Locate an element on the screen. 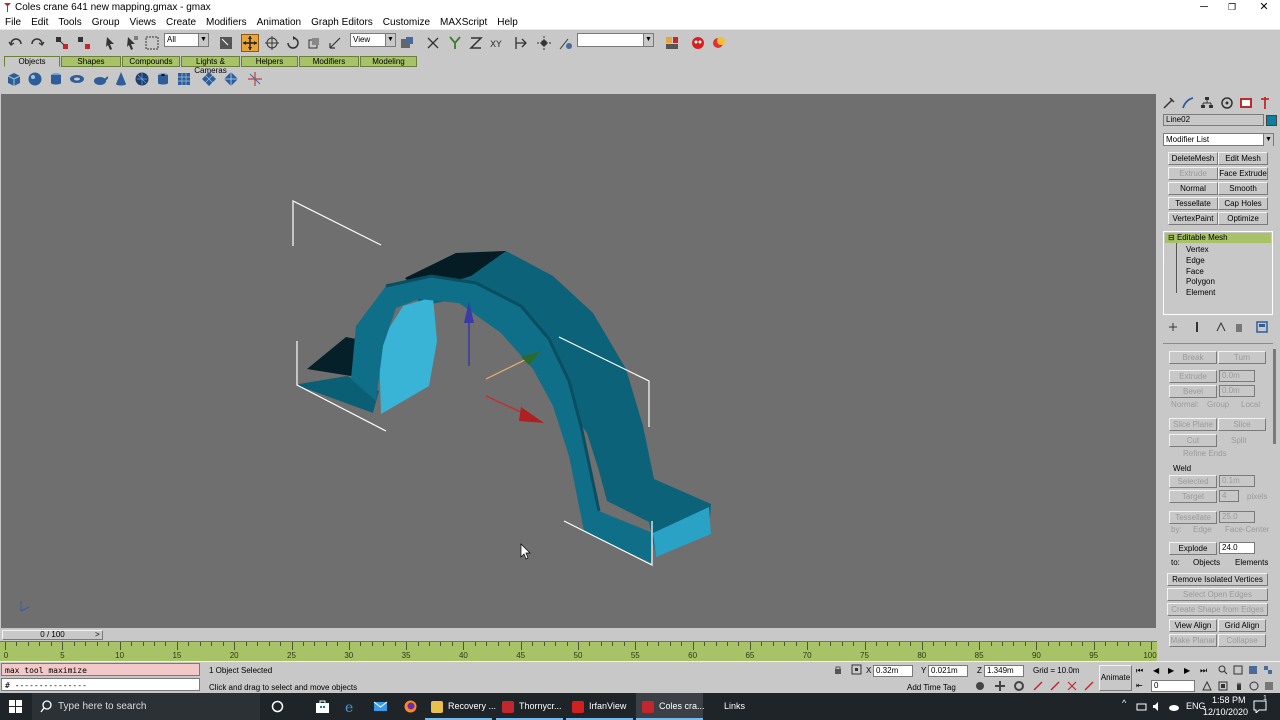 This screenshot has height=720, width=1280. normal-button: Normal is located at coordinates (1193, 188).